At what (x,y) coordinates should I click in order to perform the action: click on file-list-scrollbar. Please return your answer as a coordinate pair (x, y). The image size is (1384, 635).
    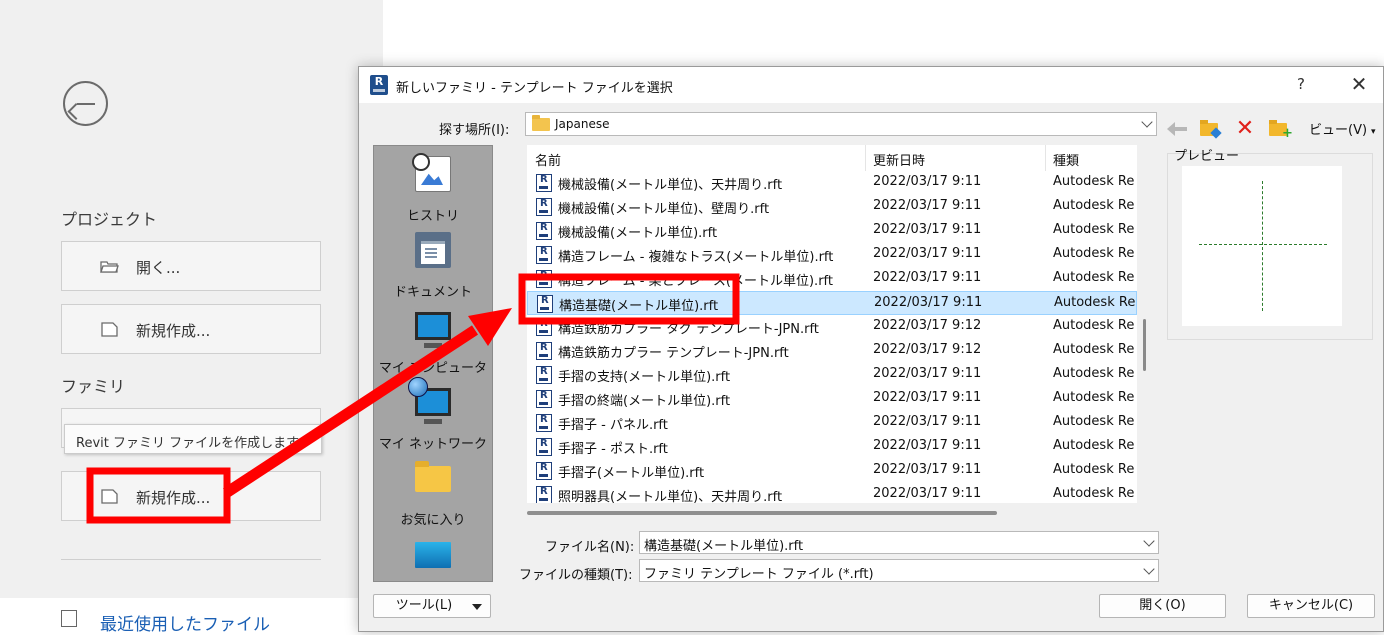
    Looking at the image, I should click on (1145, 323).